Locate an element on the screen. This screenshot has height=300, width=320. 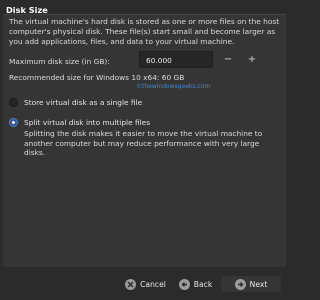
max-disk-size-value: 60.000 is located at coordinates (159, 60).